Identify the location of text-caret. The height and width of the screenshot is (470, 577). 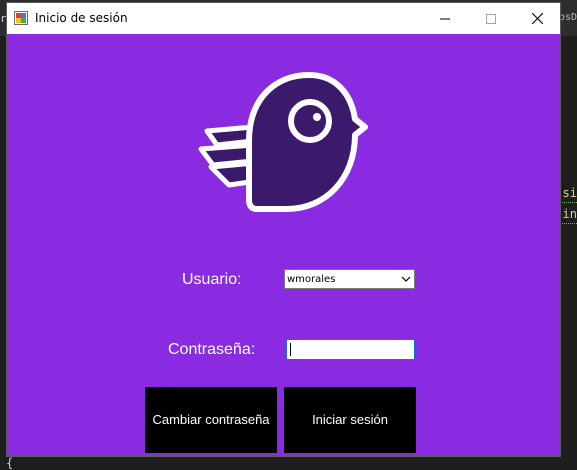
(290, 349).